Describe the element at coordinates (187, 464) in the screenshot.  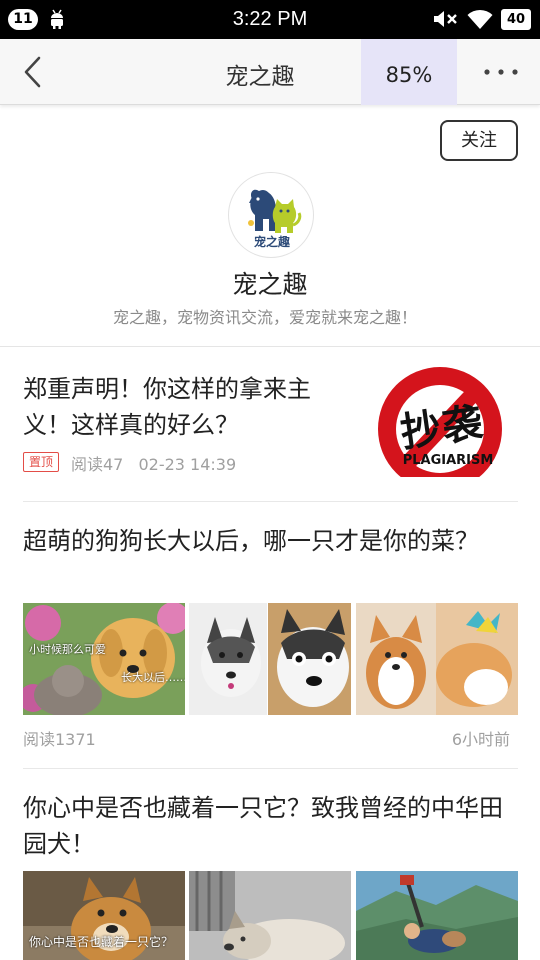
I see `publish-time: 02-23 14:39` at that location.